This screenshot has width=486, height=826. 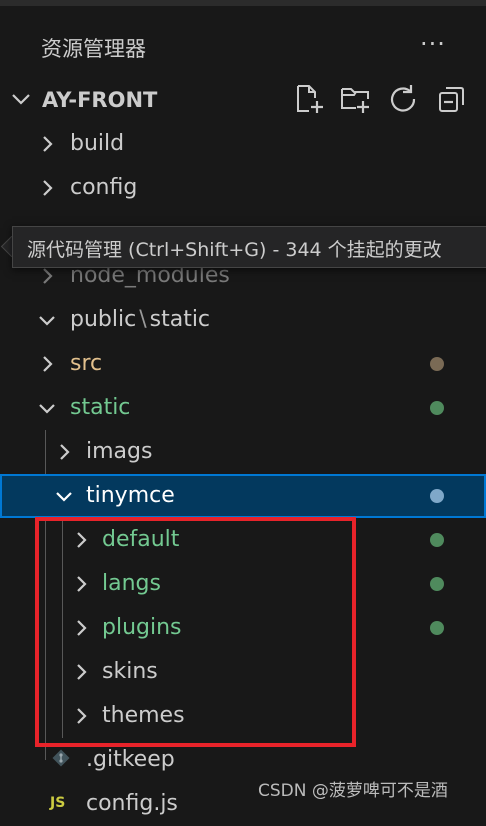 I want to click on collapse-all-icon, so click(x=452, y=99).